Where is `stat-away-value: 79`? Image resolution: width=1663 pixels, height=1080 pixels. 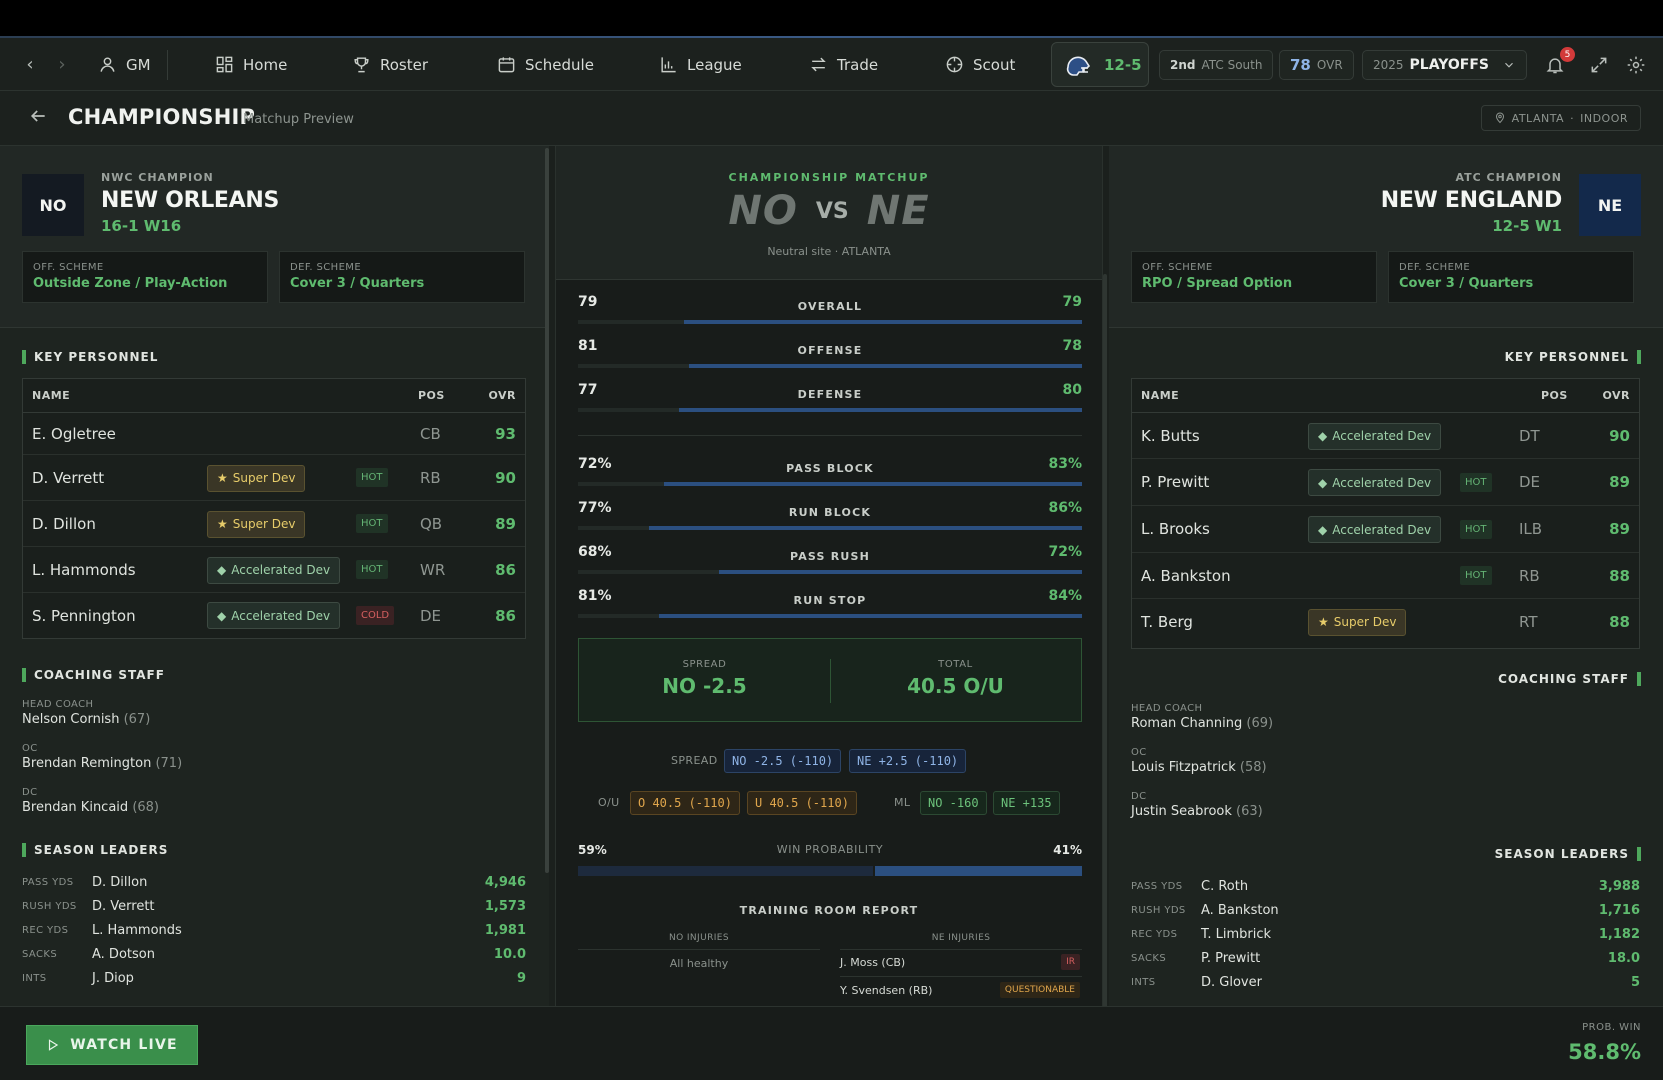
stat-away-value: 79 is located at coordinates (1072, 302).